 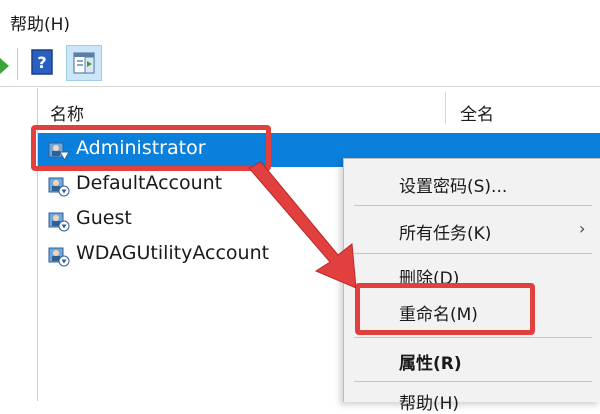 What do you see at coordinates (17, 64) in the screenshot?
I see `toolbar-separator` at bounding box center [17, 64].